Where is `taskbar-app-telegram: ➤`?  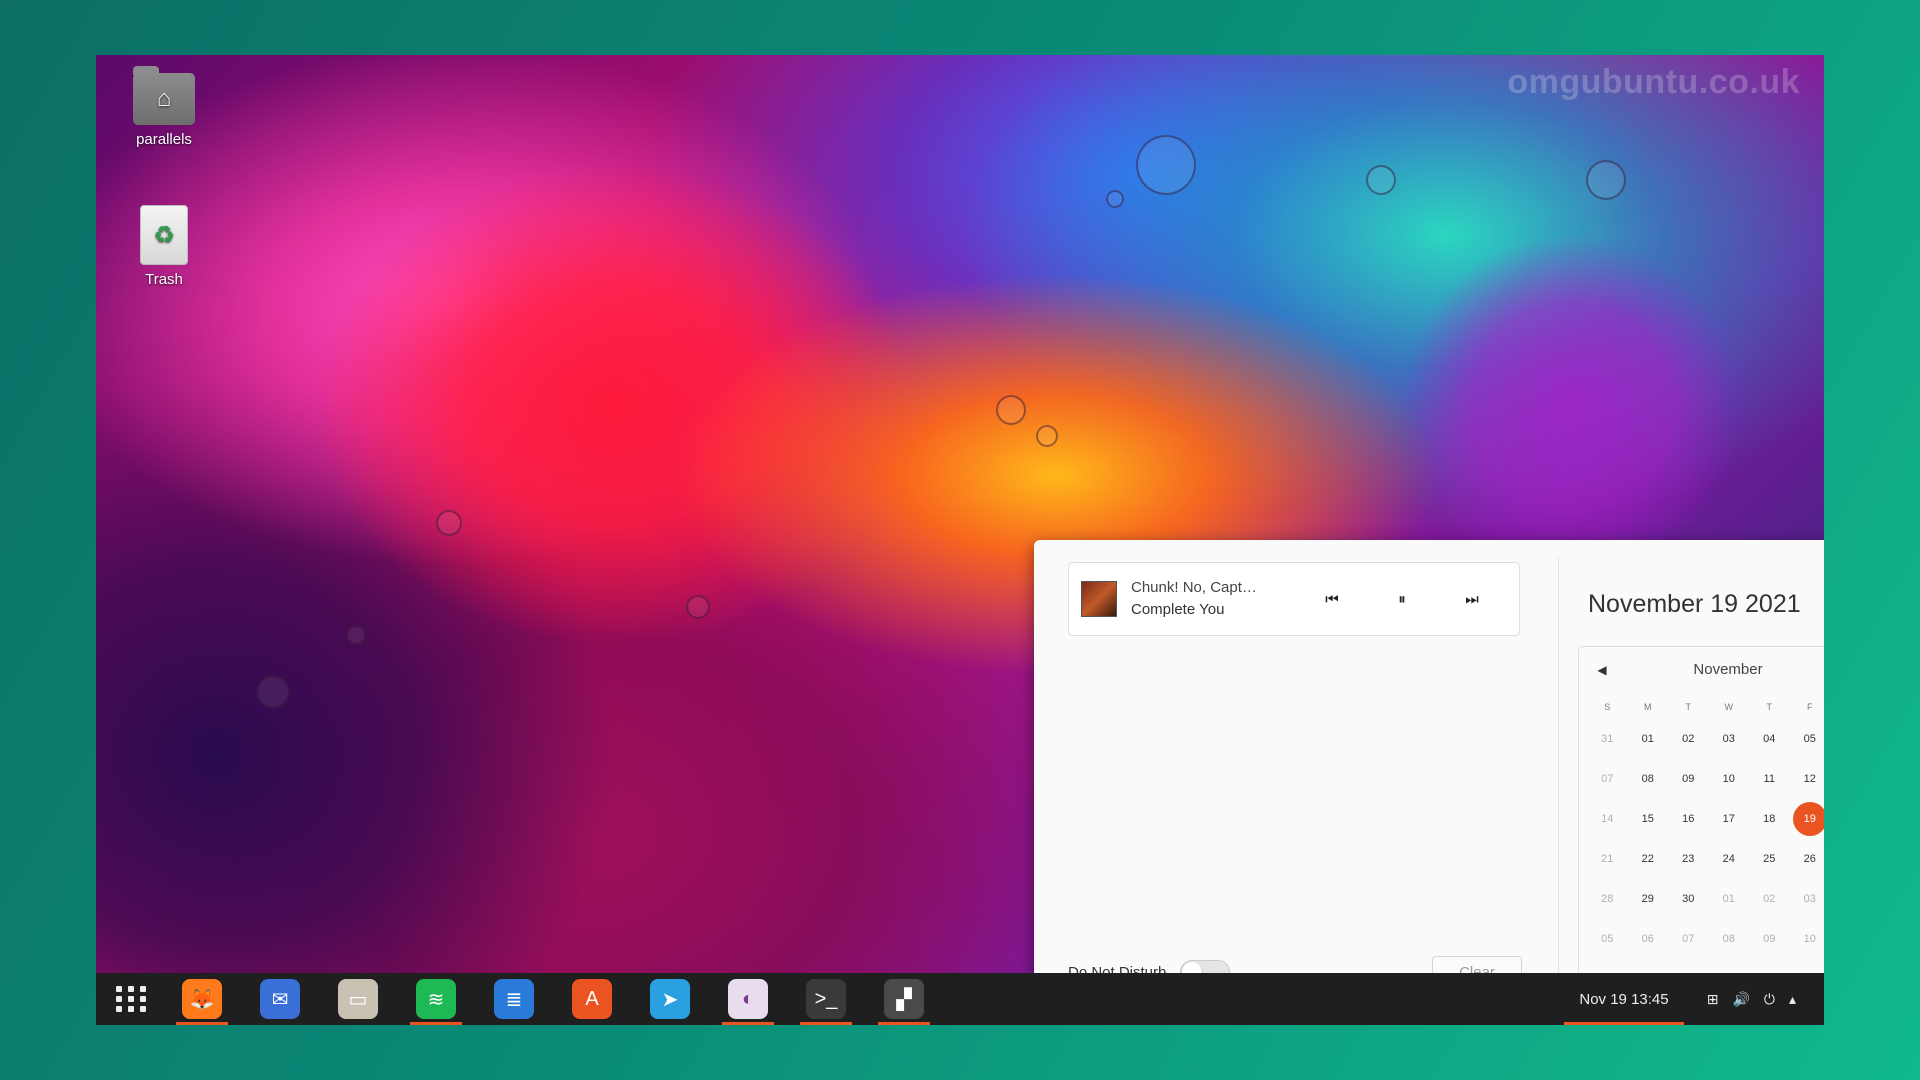 taskbar-app-telegram: ➤ is located at coordinates (670, 999).